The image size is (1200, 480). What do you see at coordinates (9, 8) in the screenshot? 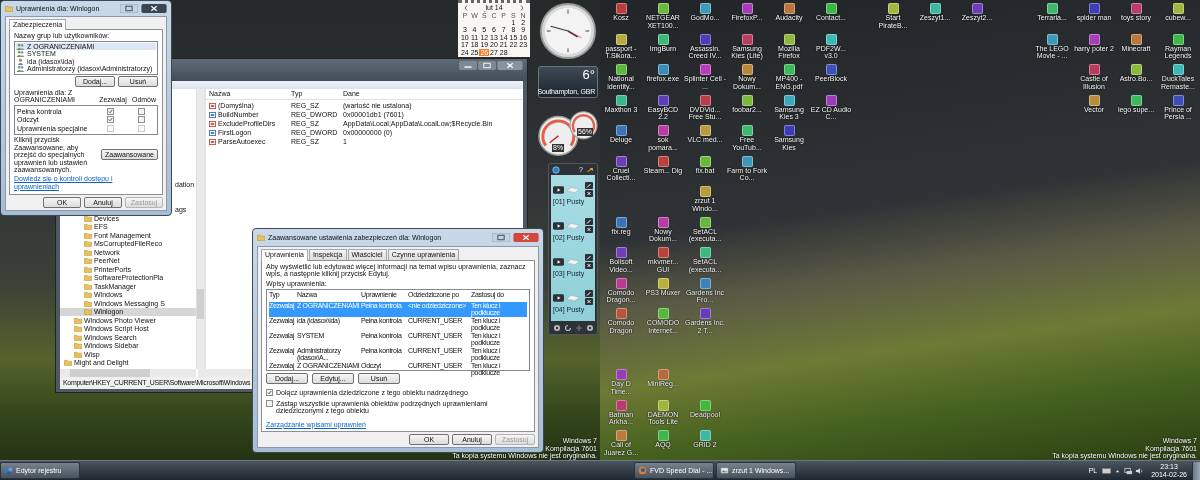
I see `folder-icon` at bounding box center [9, 8].